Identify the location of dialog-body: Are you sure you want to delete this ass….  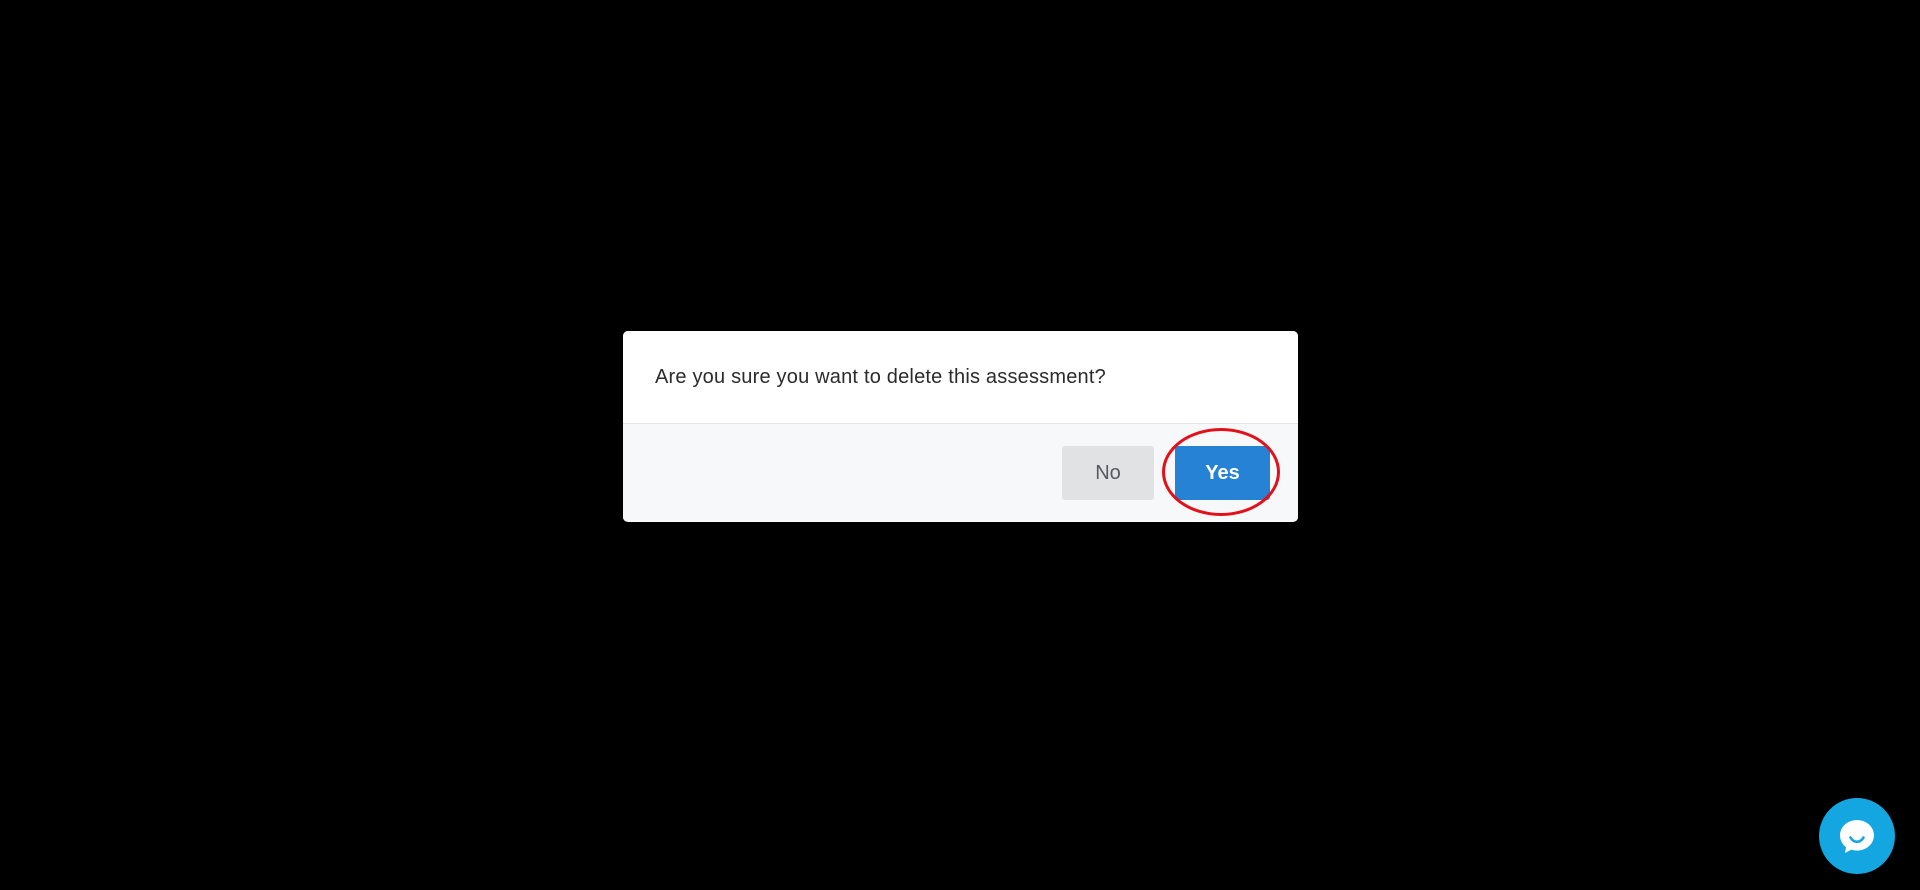
(960, 377).